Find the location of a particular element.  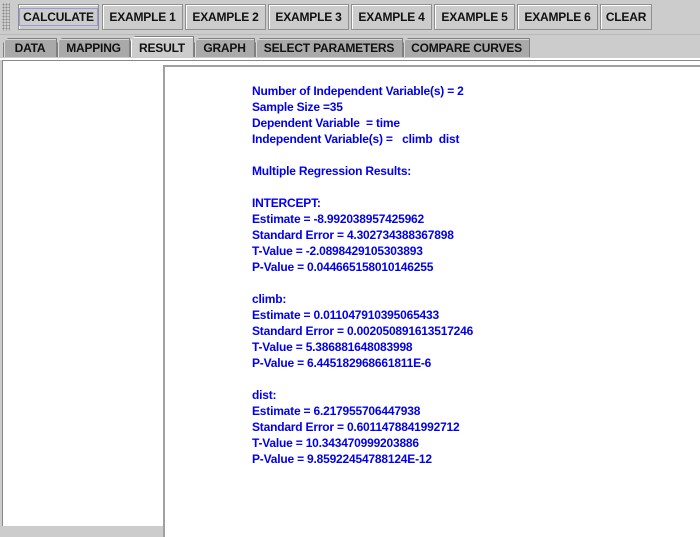

example-4-label: EXAMPLE 4 is located at coordinates (391, 17).